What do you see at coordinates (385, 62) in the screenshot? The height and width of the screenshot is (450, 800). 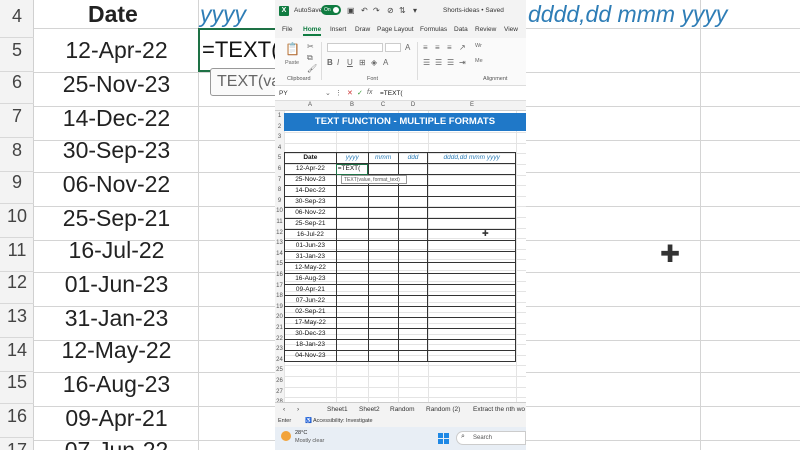 I see `font-color-icon: A` at bounding box center [385, 62].